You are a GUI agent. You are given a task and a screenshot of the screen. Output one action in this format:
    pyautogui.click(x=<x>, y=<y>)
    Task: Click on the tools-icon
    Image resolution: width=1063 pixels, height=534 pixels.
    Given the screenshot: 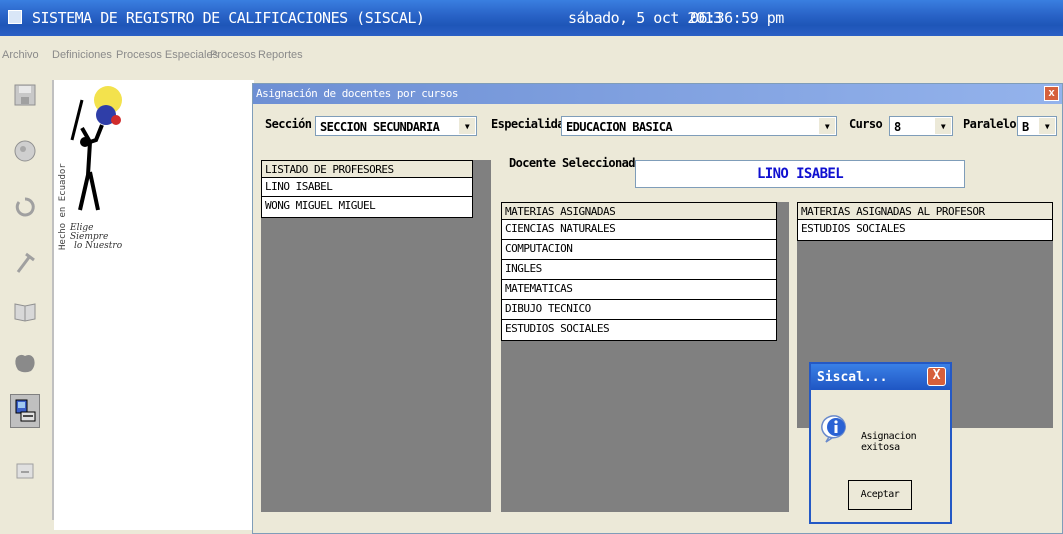 What is the action you would take?
    pyautogui.click(x=25, y=263)
    